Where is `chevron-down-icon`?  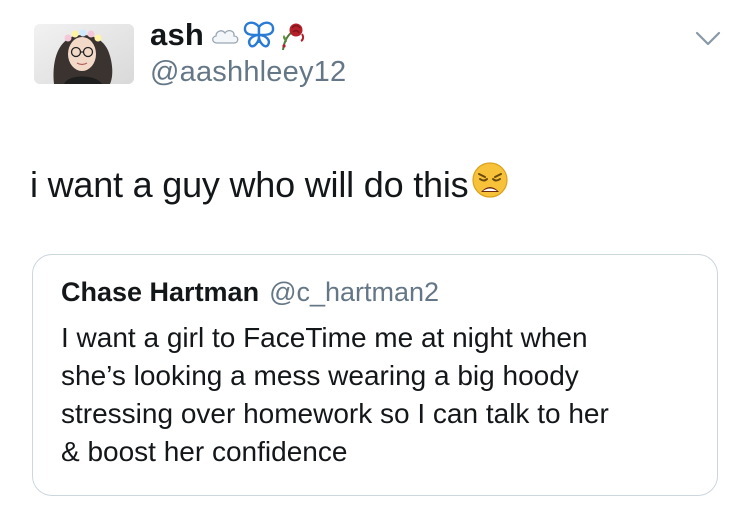
chevron-down-icon is located at coordinates (708, 38).